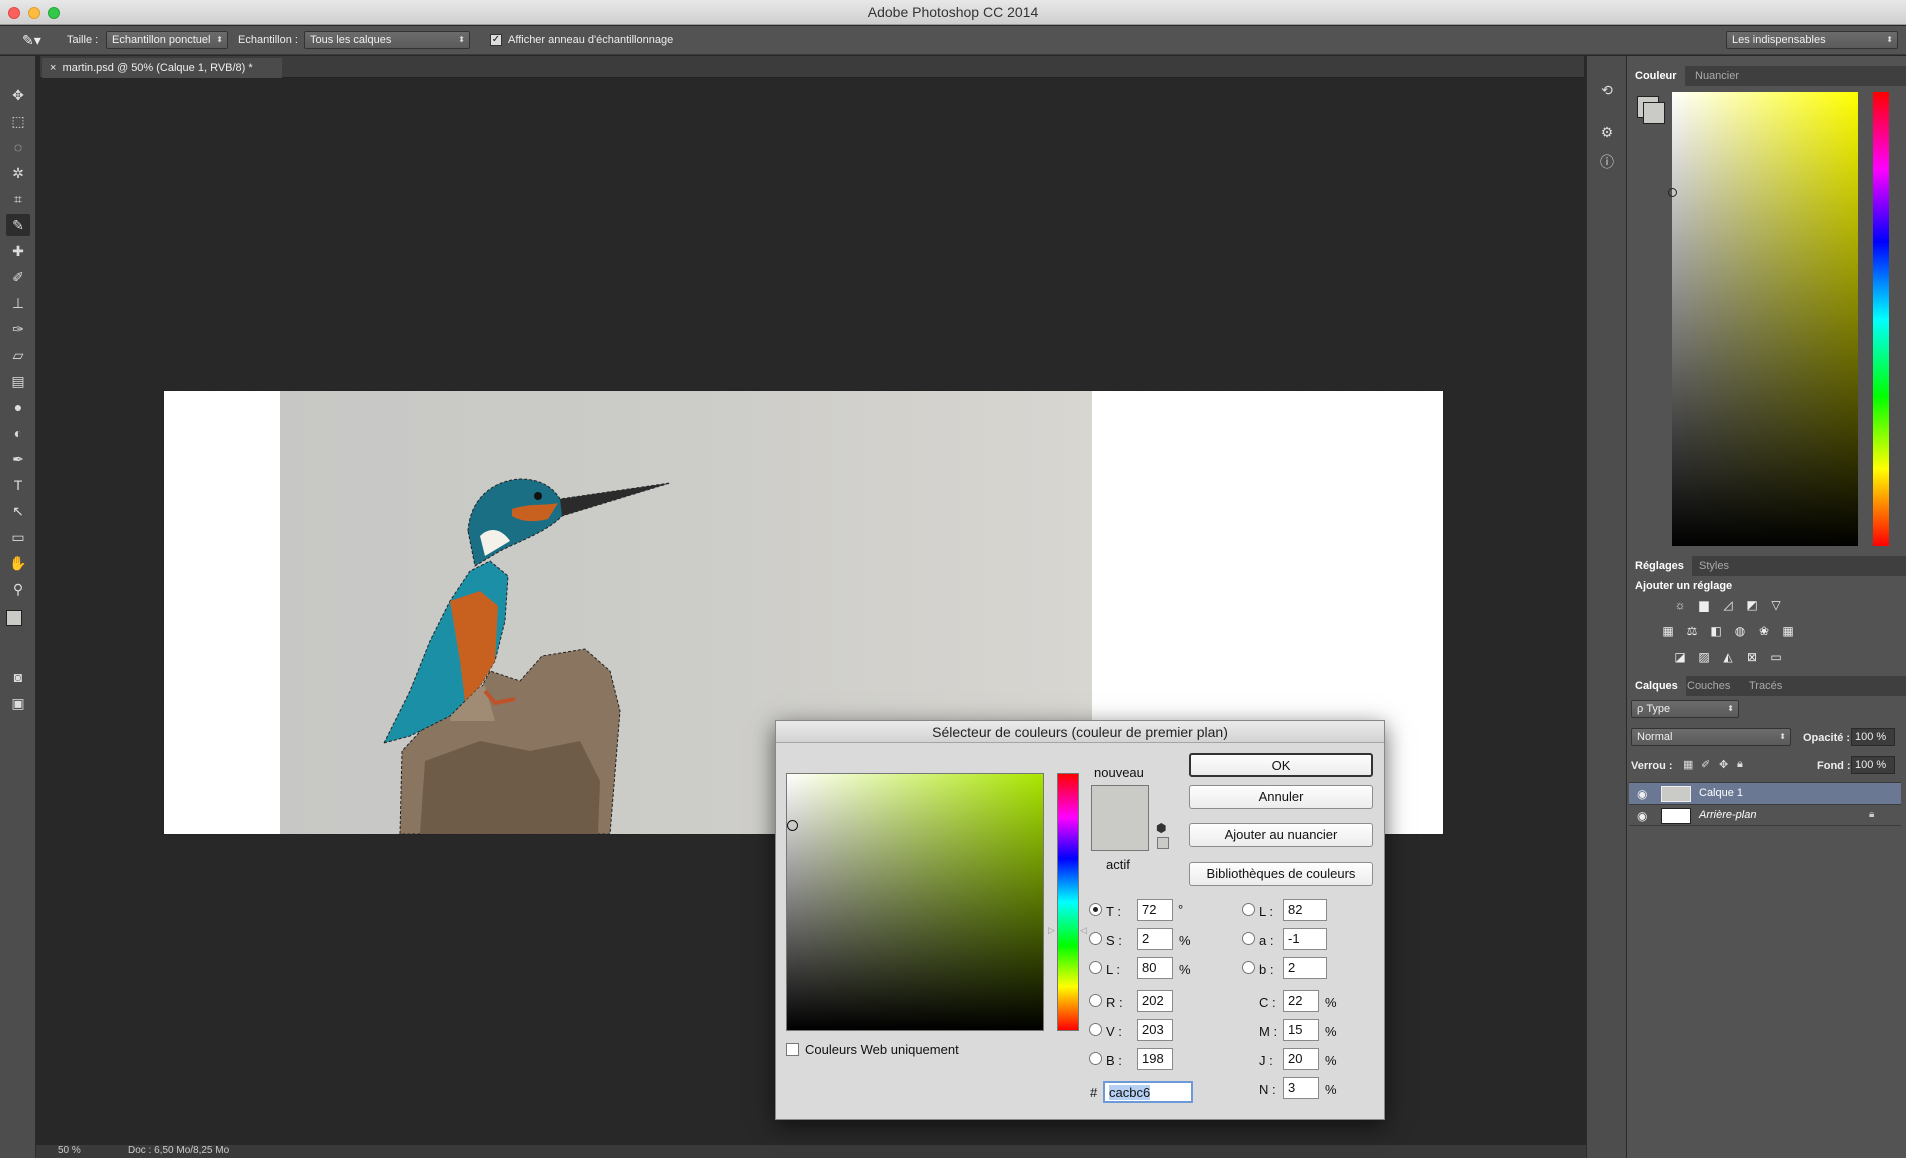  What do you see at coordinates (18, 459) in the screenshot?
I see `pen-tool-icon: ✒` at bounding box center [18, 459].